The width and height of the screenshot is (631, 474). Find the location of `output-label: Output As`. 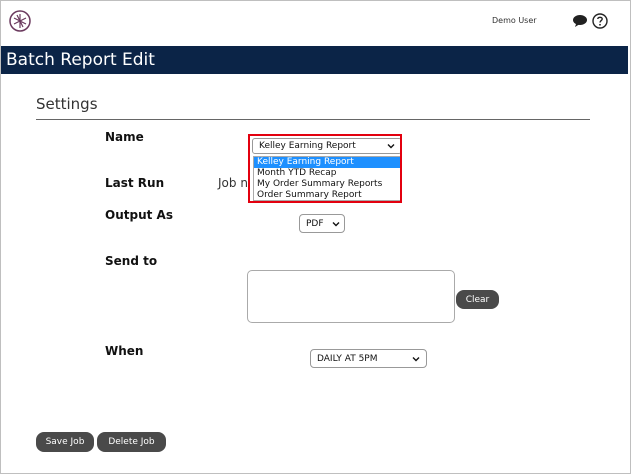

output-label: Output As is located at coordinates (139, 215).